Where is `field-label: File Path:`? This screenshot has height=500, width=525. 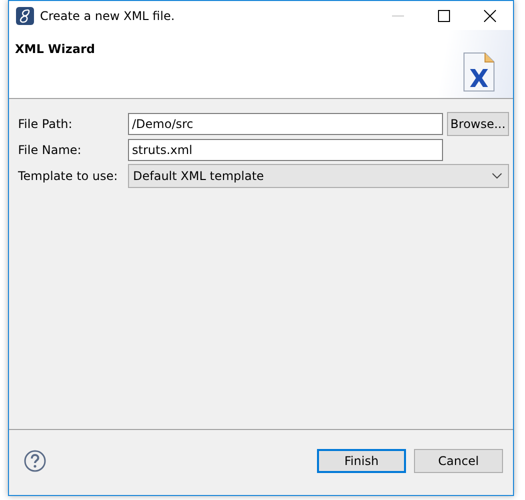
field-label: File Path: is located at coordinates (46, 124).